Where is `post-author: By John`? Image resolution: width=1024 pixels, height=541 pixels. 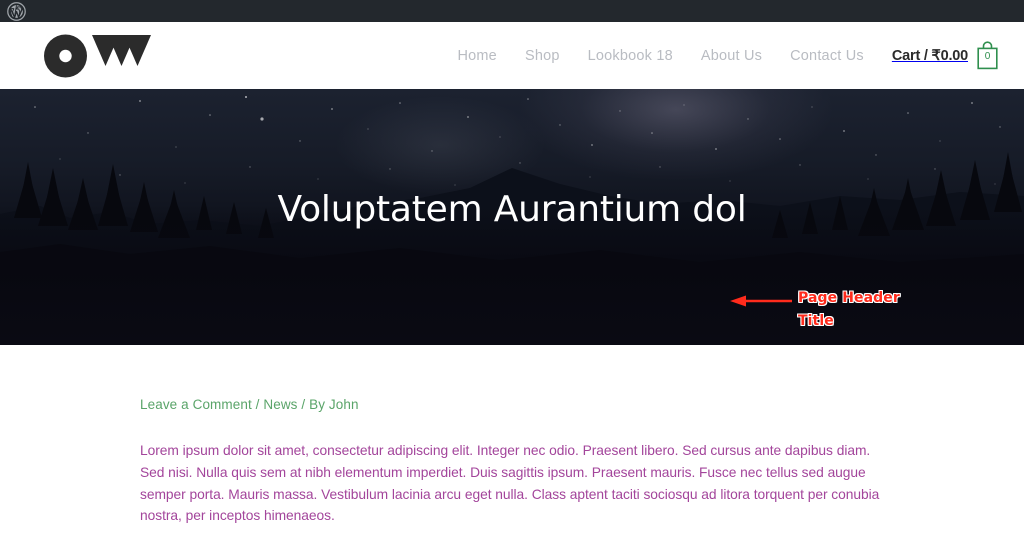
post-author: By John is located at coordinates (334, 404).